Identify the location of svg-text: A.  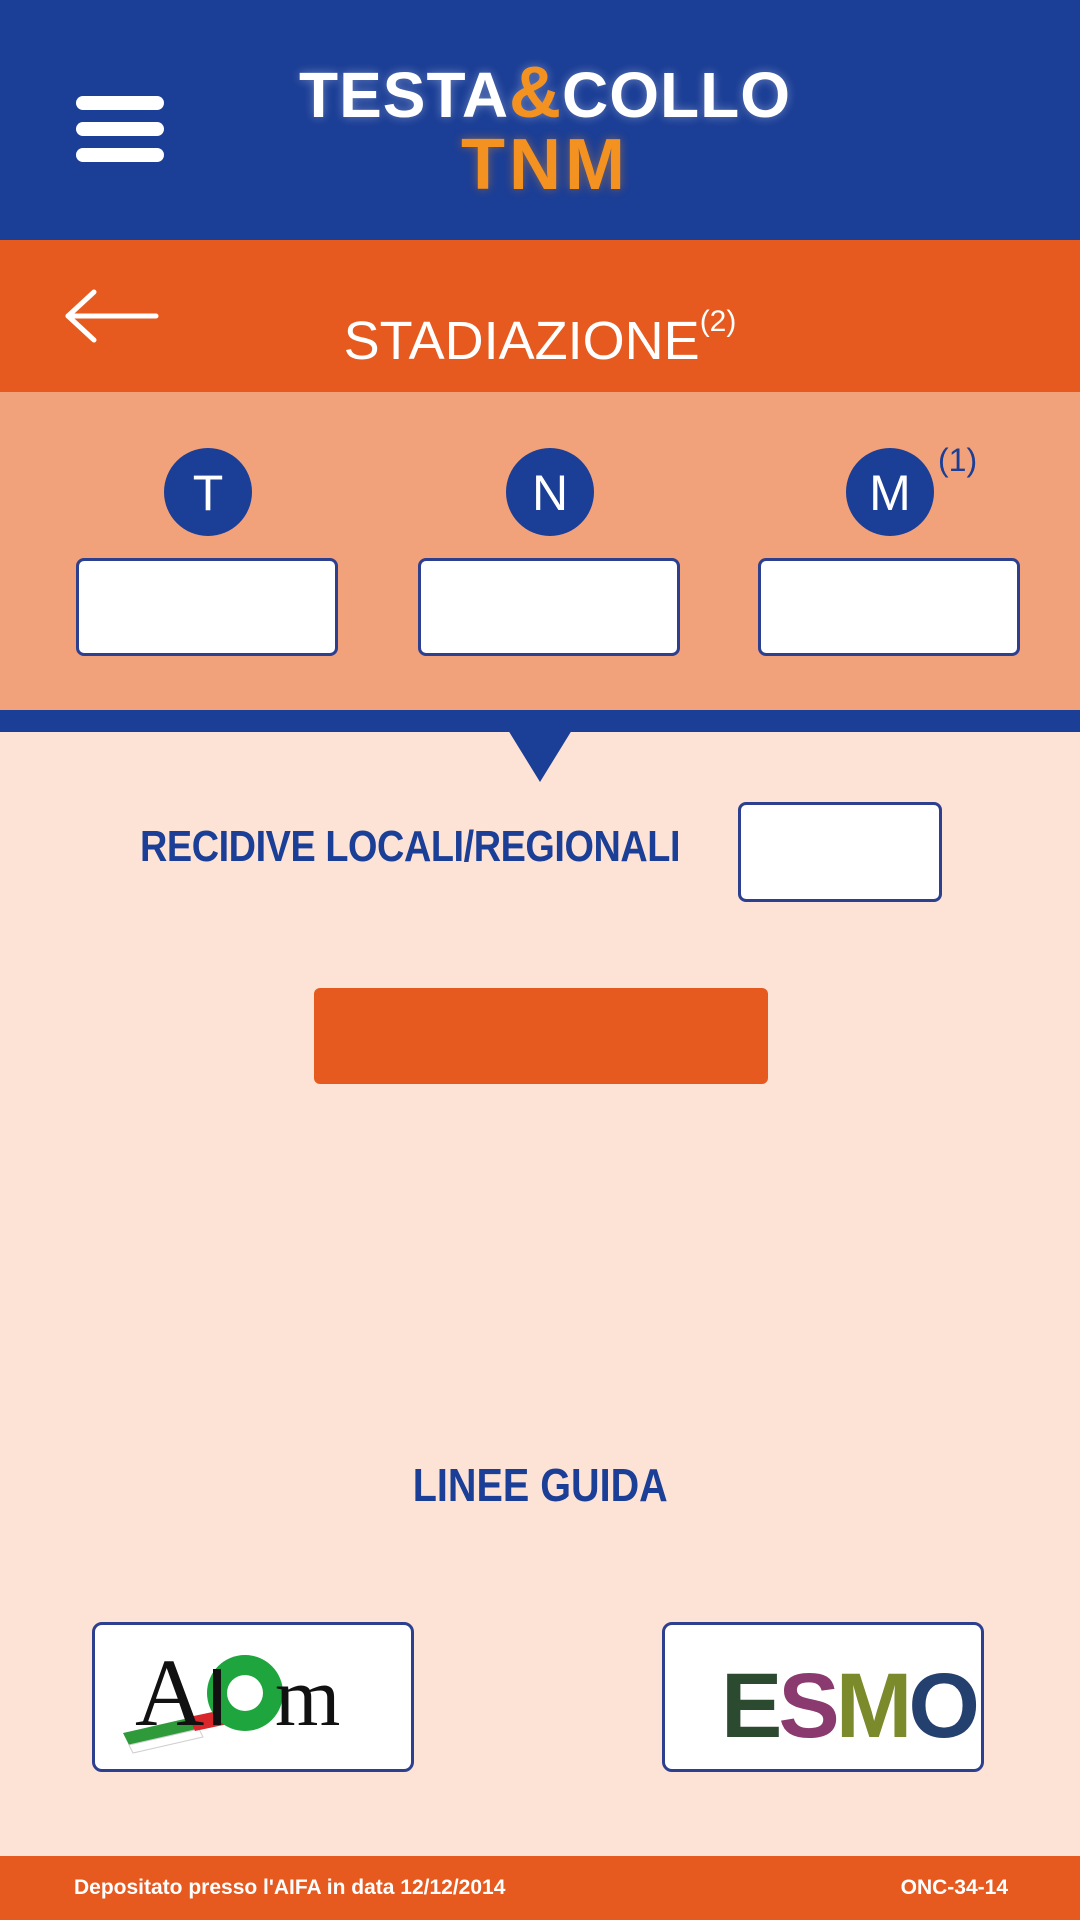
(169, 1692).